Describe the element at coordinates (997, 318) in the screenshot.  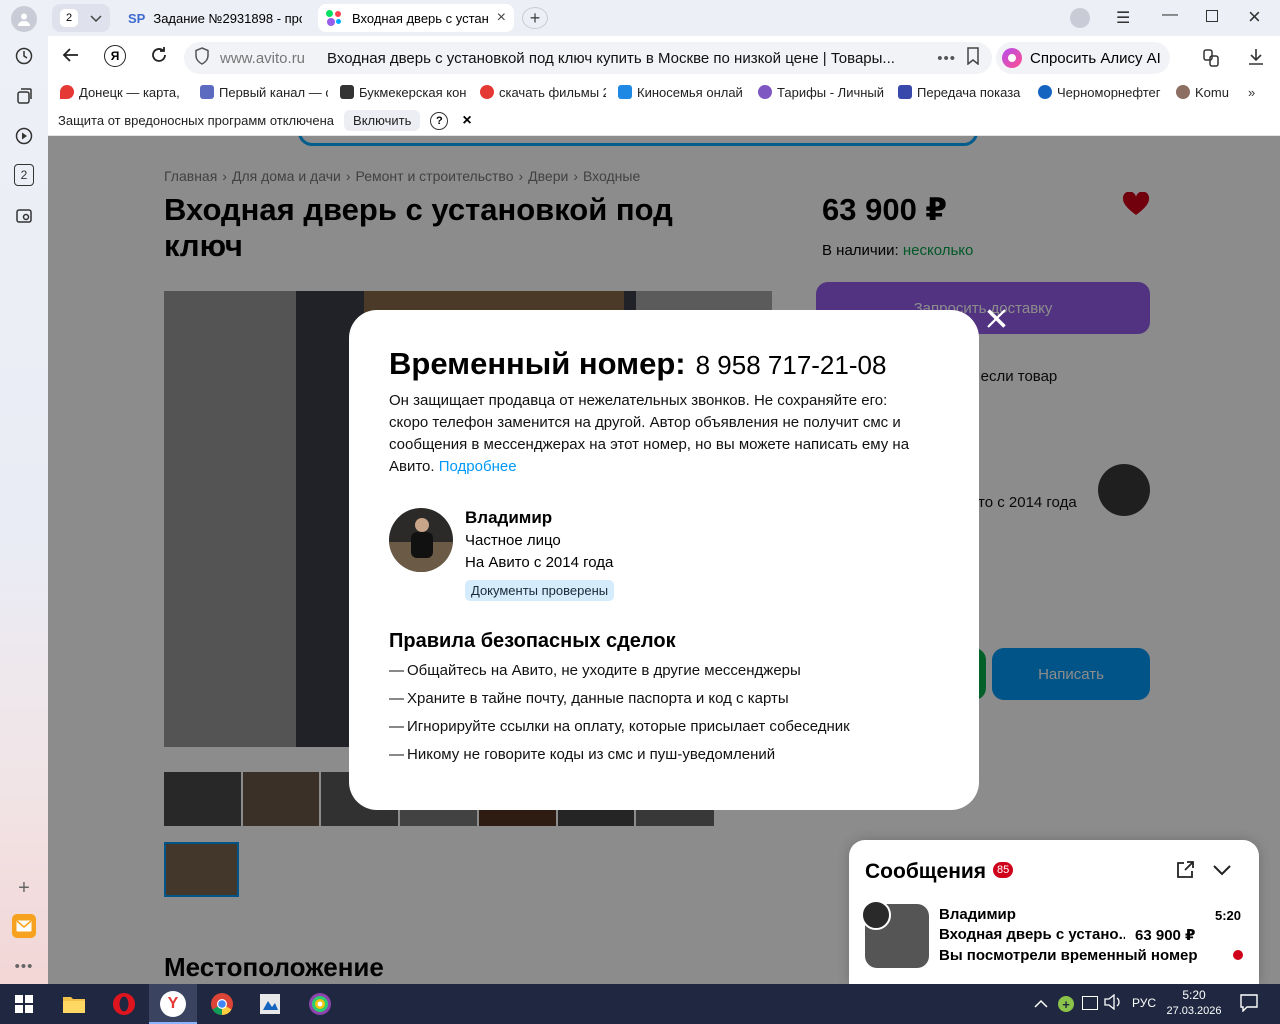
I see `close-modal-button` at that location.